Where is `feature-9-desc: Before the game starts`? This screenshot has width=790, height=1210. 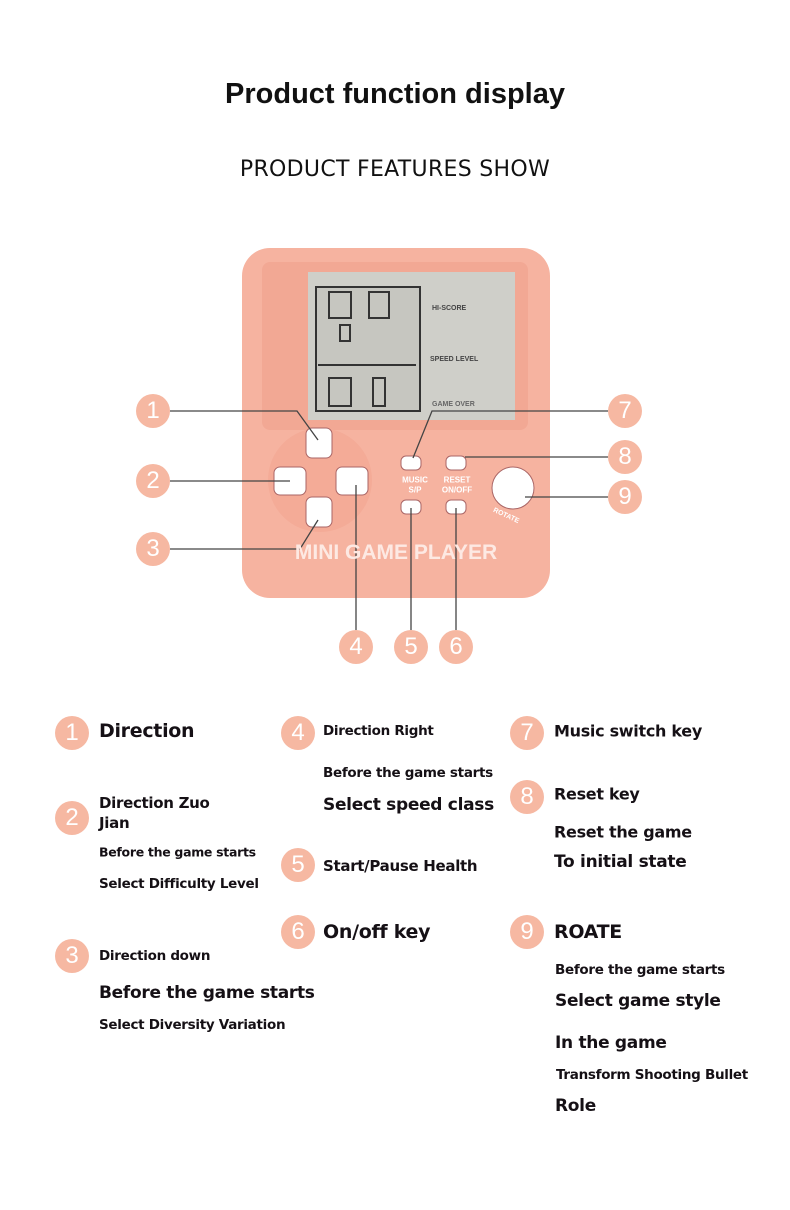 feature-9-desc: Before the game starts is located at coordinates (640, 970).